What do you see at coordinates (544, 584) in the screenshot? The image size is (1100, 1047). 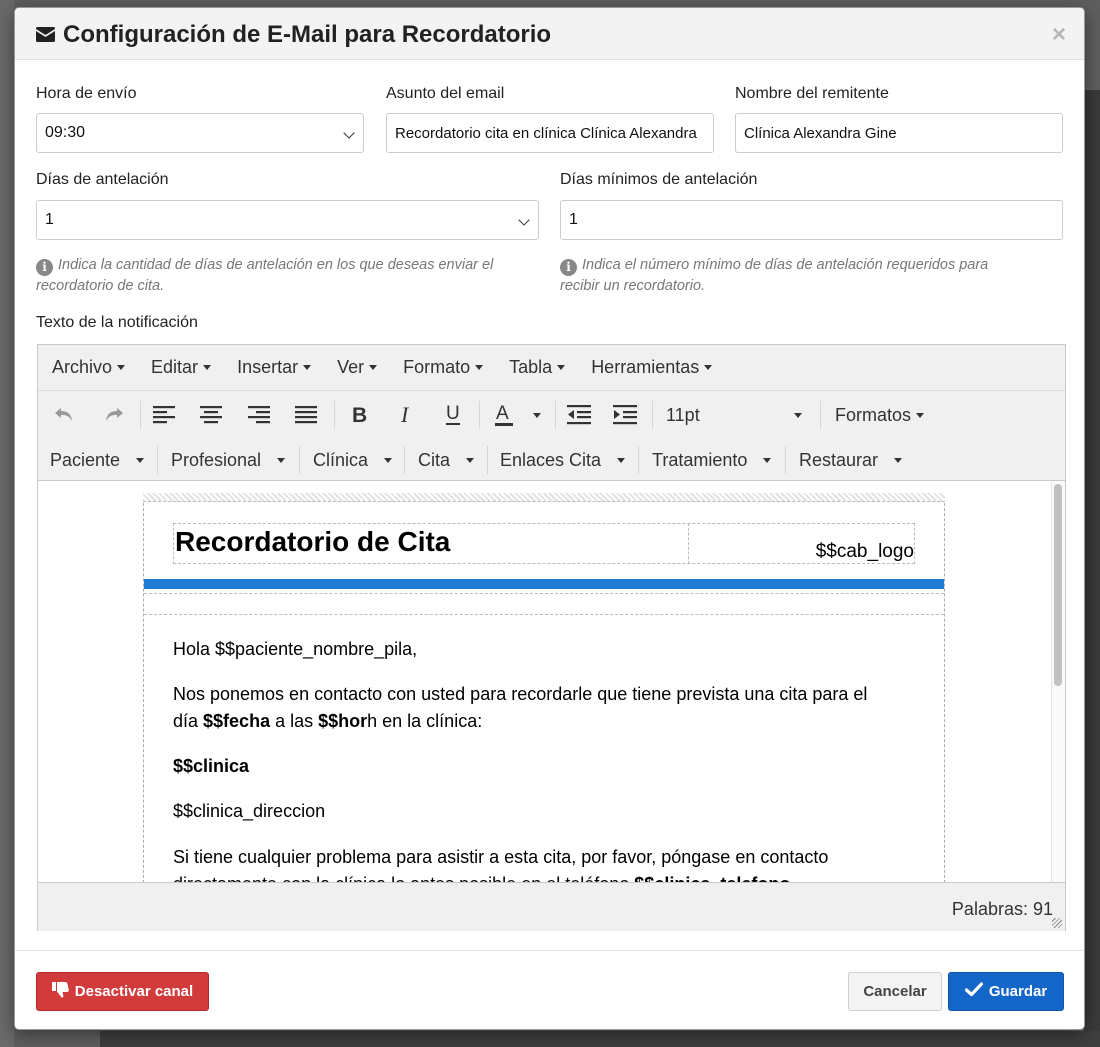 I see `template-accent-bar` at bounding box center [544, 584].